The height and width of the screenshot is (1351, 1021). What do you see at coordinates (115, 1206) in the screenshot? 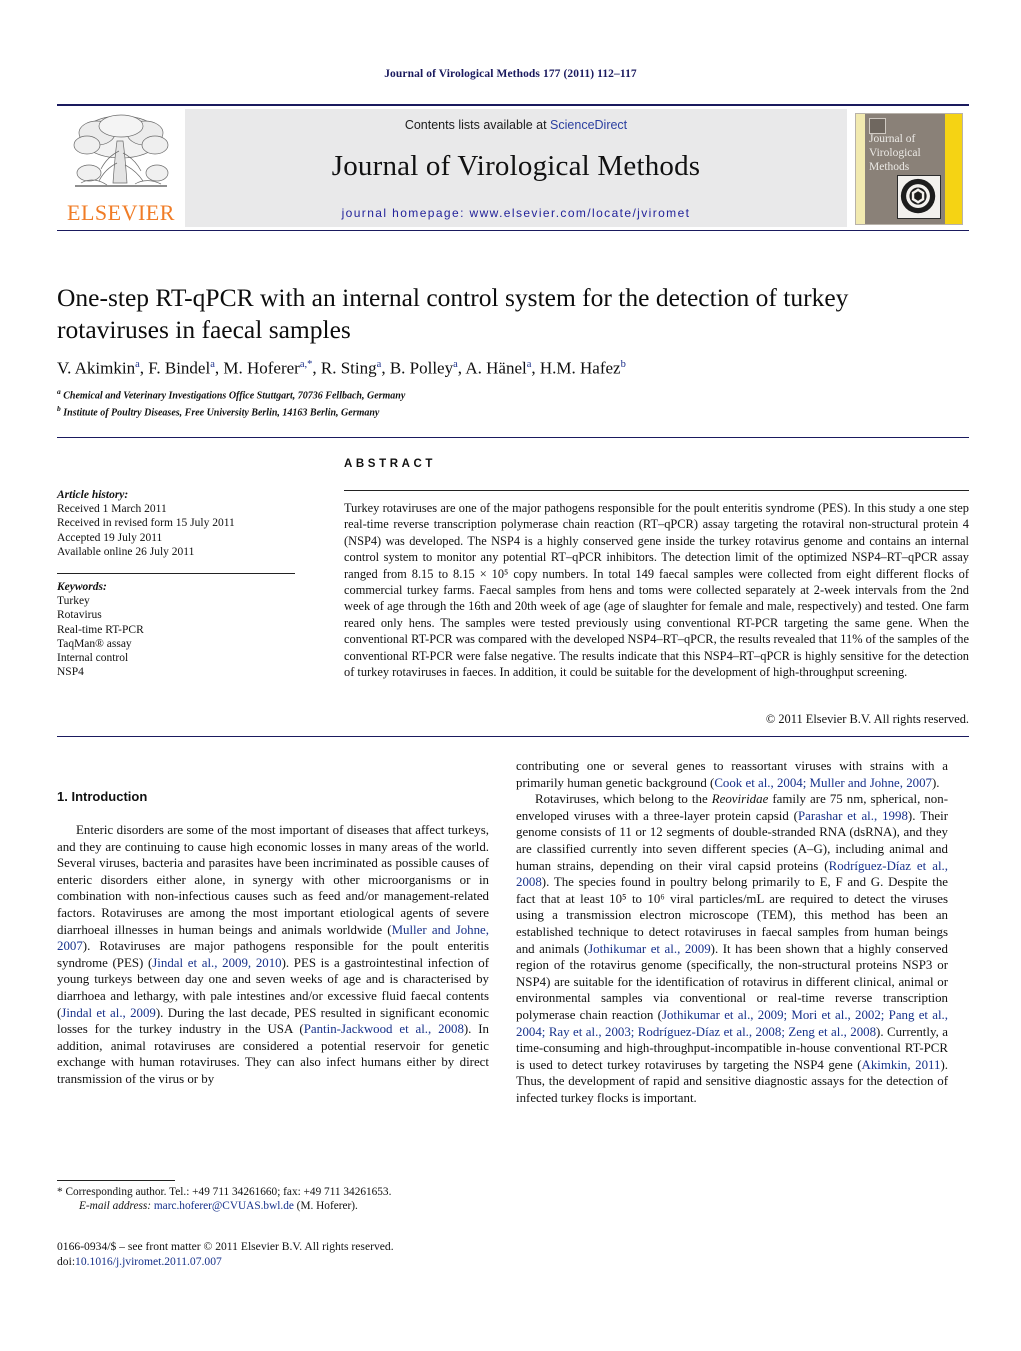
I see `email-label: E-mail address:` at bounding box center [115, 1206].